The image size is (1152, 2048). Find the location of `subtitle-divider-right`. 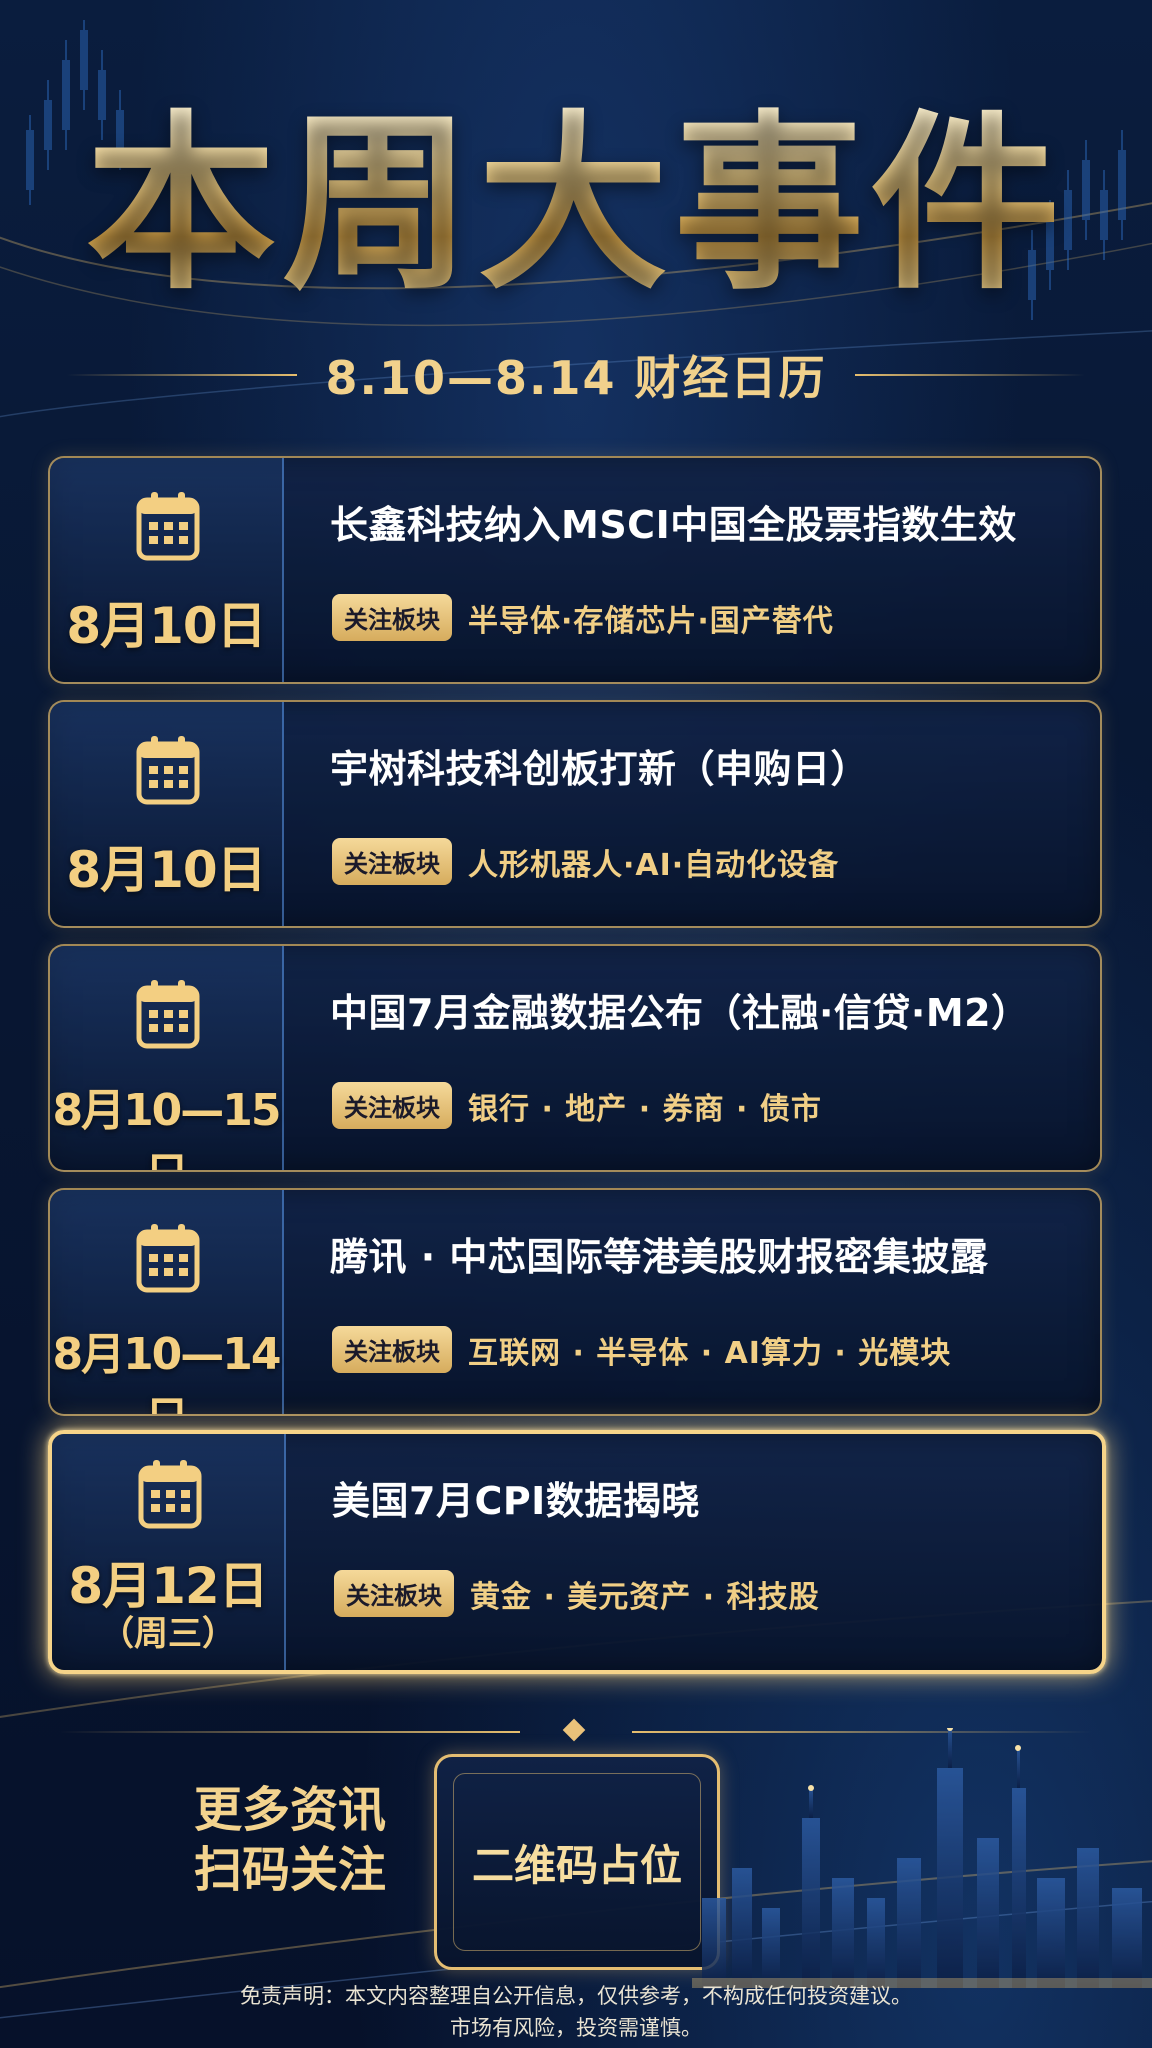

subtitle-divider-right is located at coordinates (969, 375).